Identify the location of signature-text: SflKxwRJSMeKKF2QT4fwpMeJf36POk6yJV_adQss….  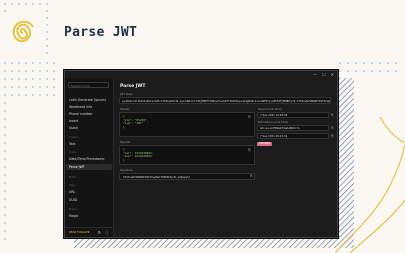
(157, 177).